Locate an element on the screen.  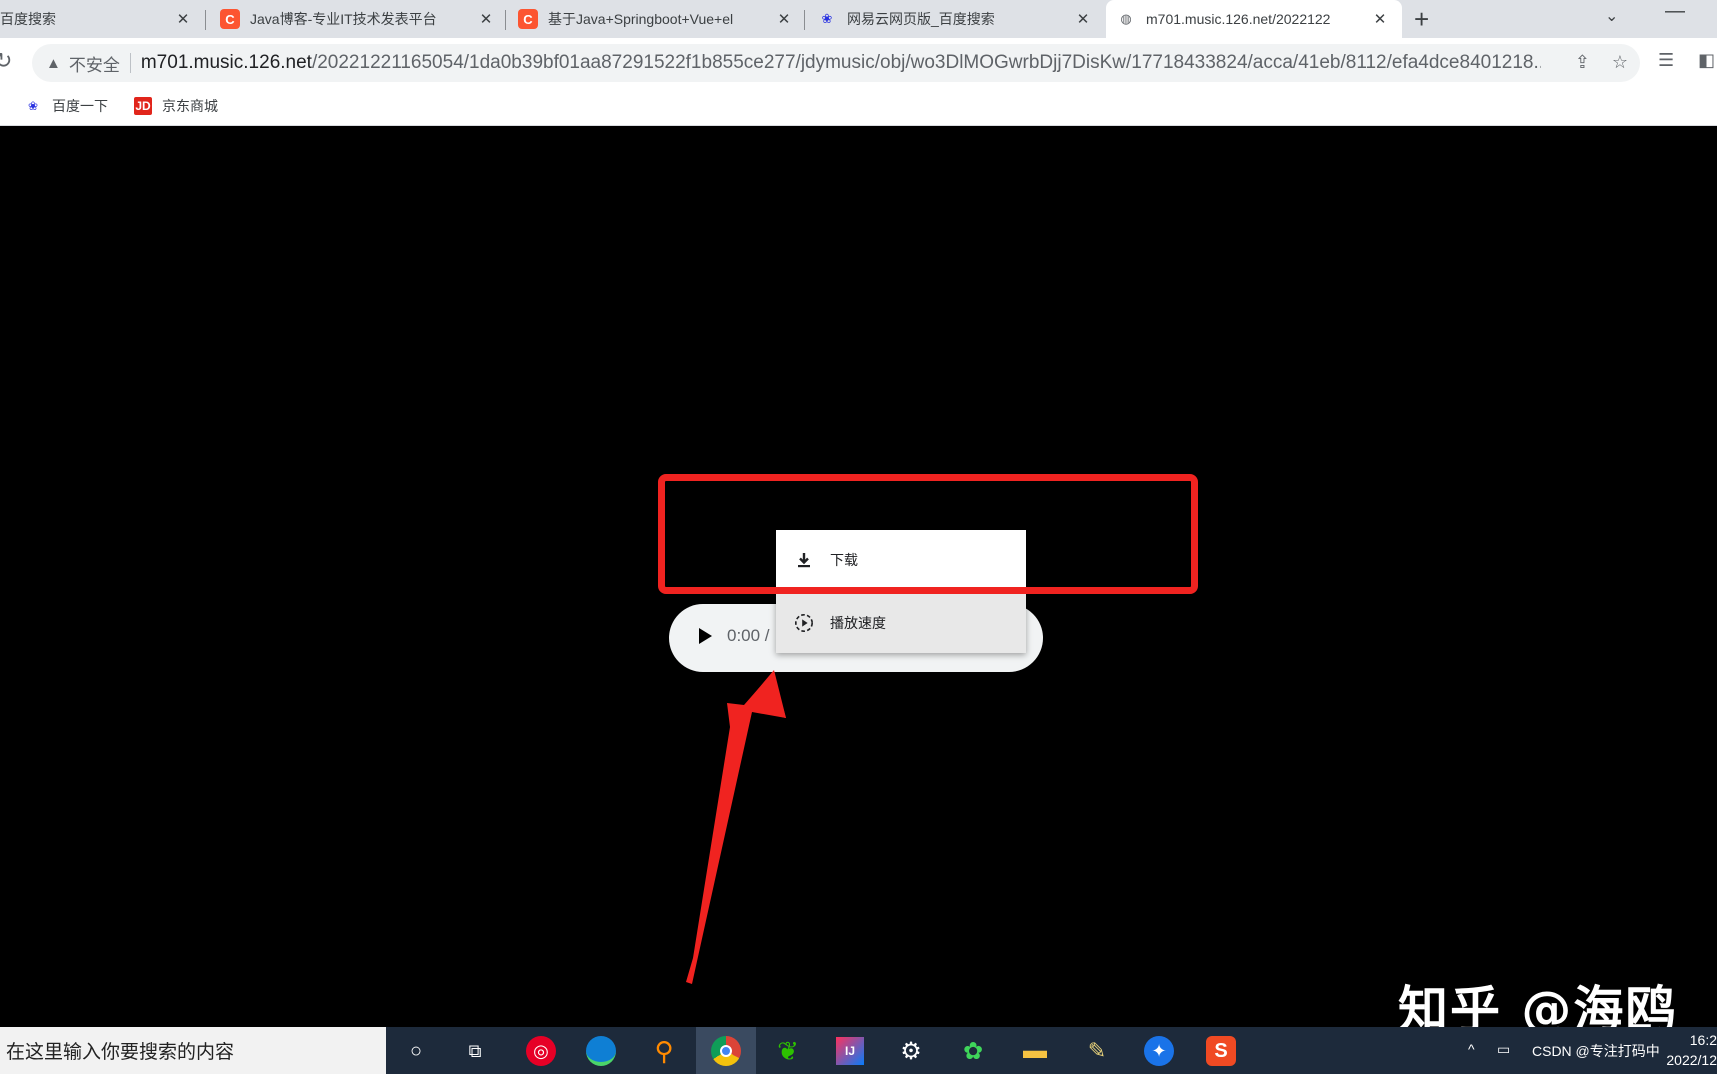
task-view-icon: ⧉ is located at coordinates (475, 1051).